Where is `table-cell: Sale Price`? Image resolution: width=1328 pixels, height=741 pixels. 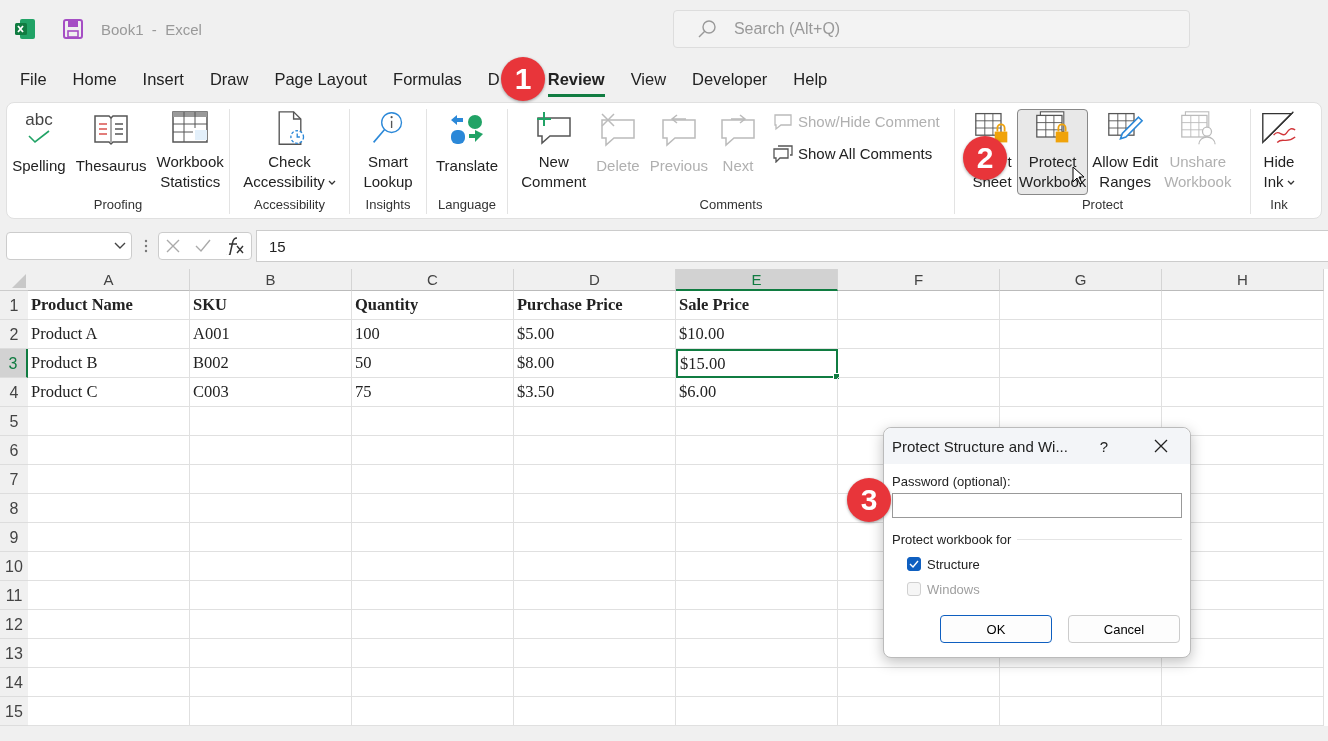
table-cell: Sale Price is located at coordinates (757, 305).